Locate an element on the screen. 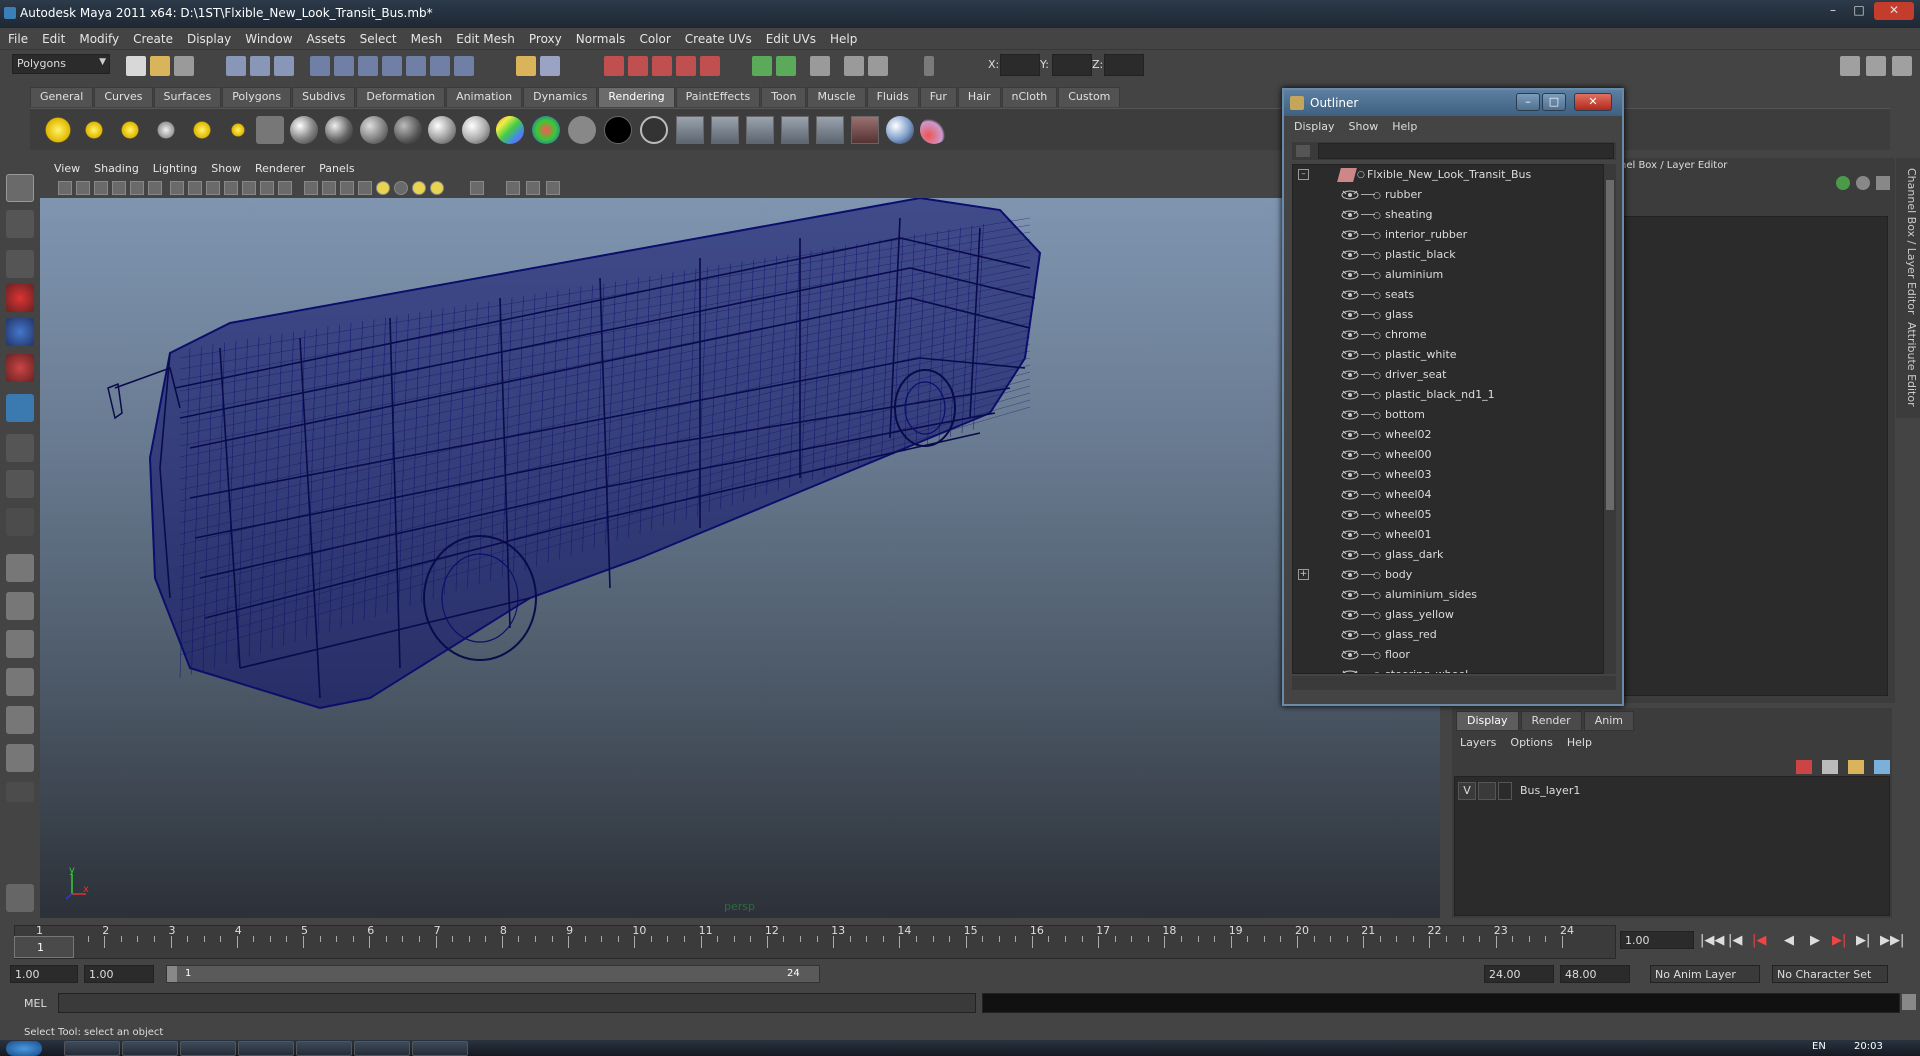 The image size is (1920, 1056). collapse-icon: – is located at coordinates (1303, 174).